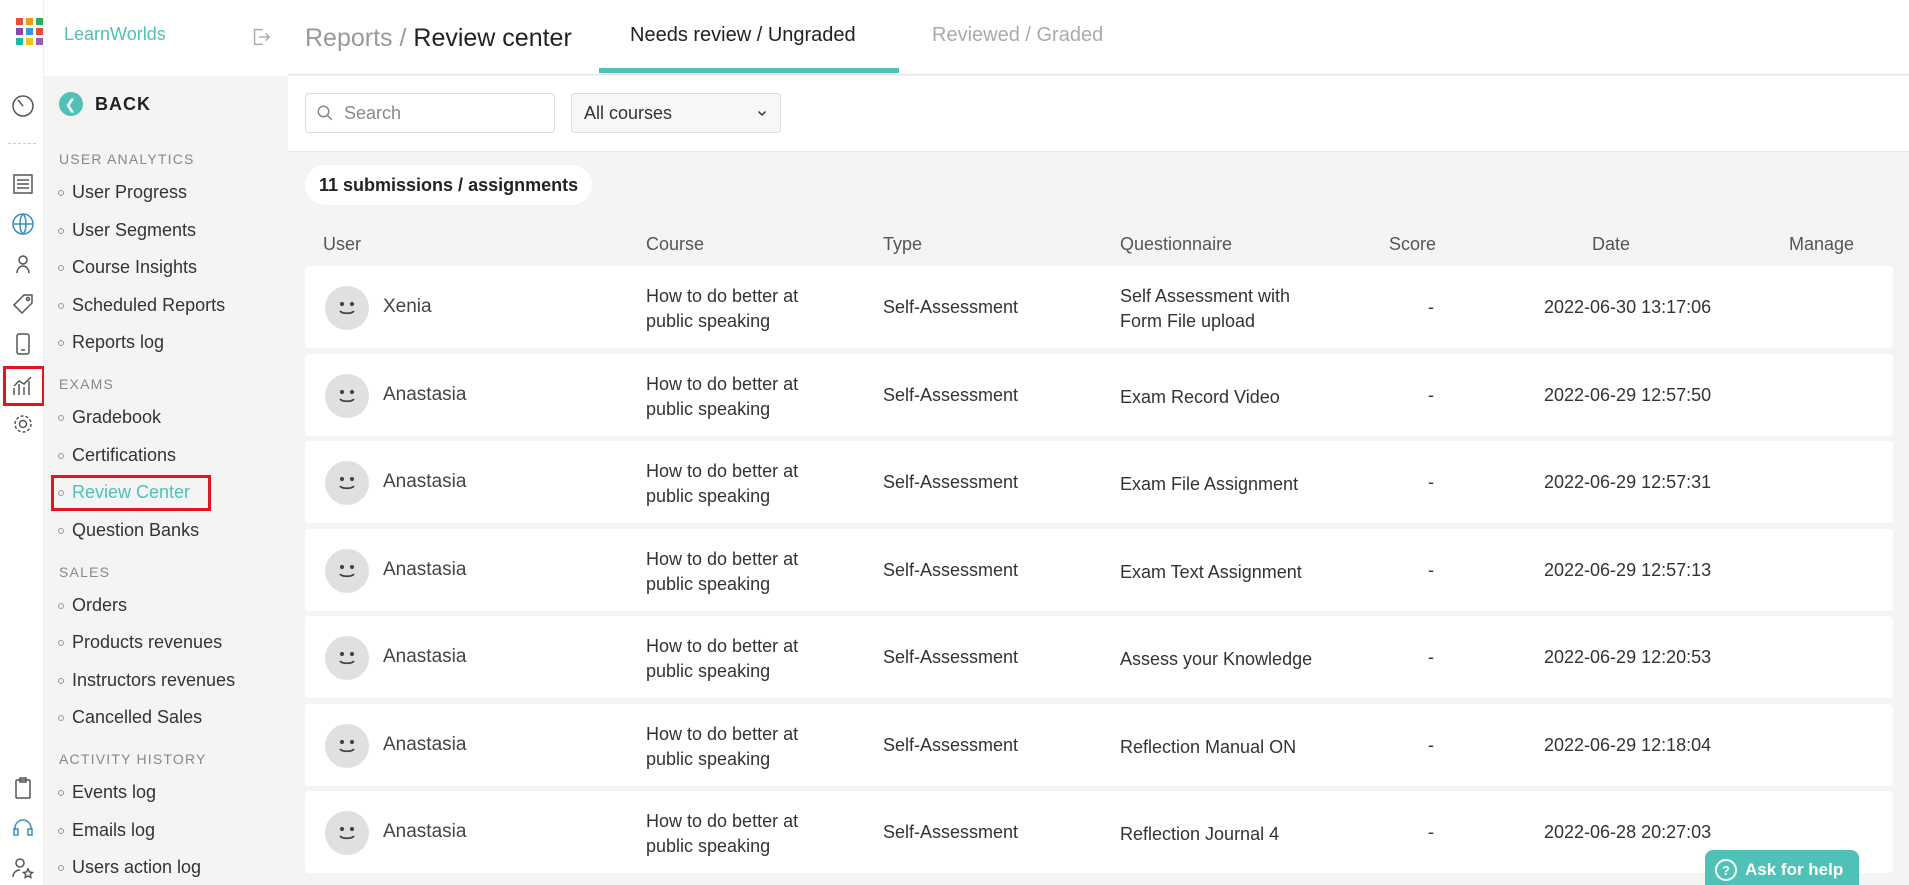 The image size is (1909, 885). What do you see at coordinates (23, 184) in the screenshot?
I see `pages-icon` at bounding box center [23, 184].